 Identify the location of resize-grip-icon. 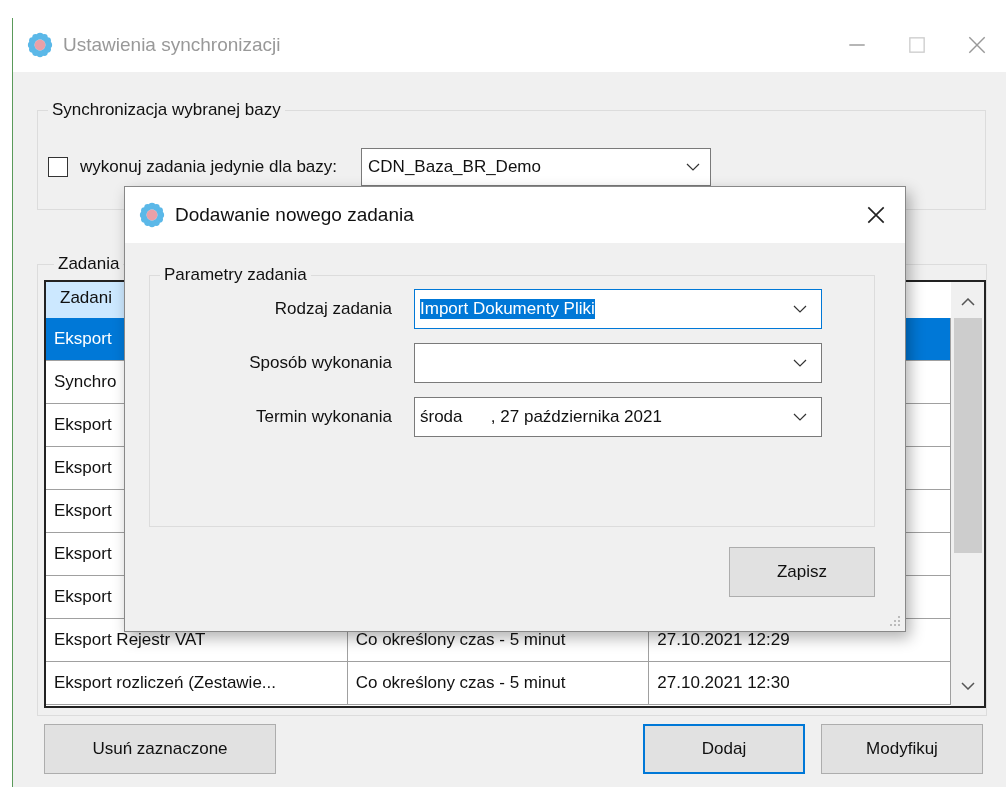
(895, 621).